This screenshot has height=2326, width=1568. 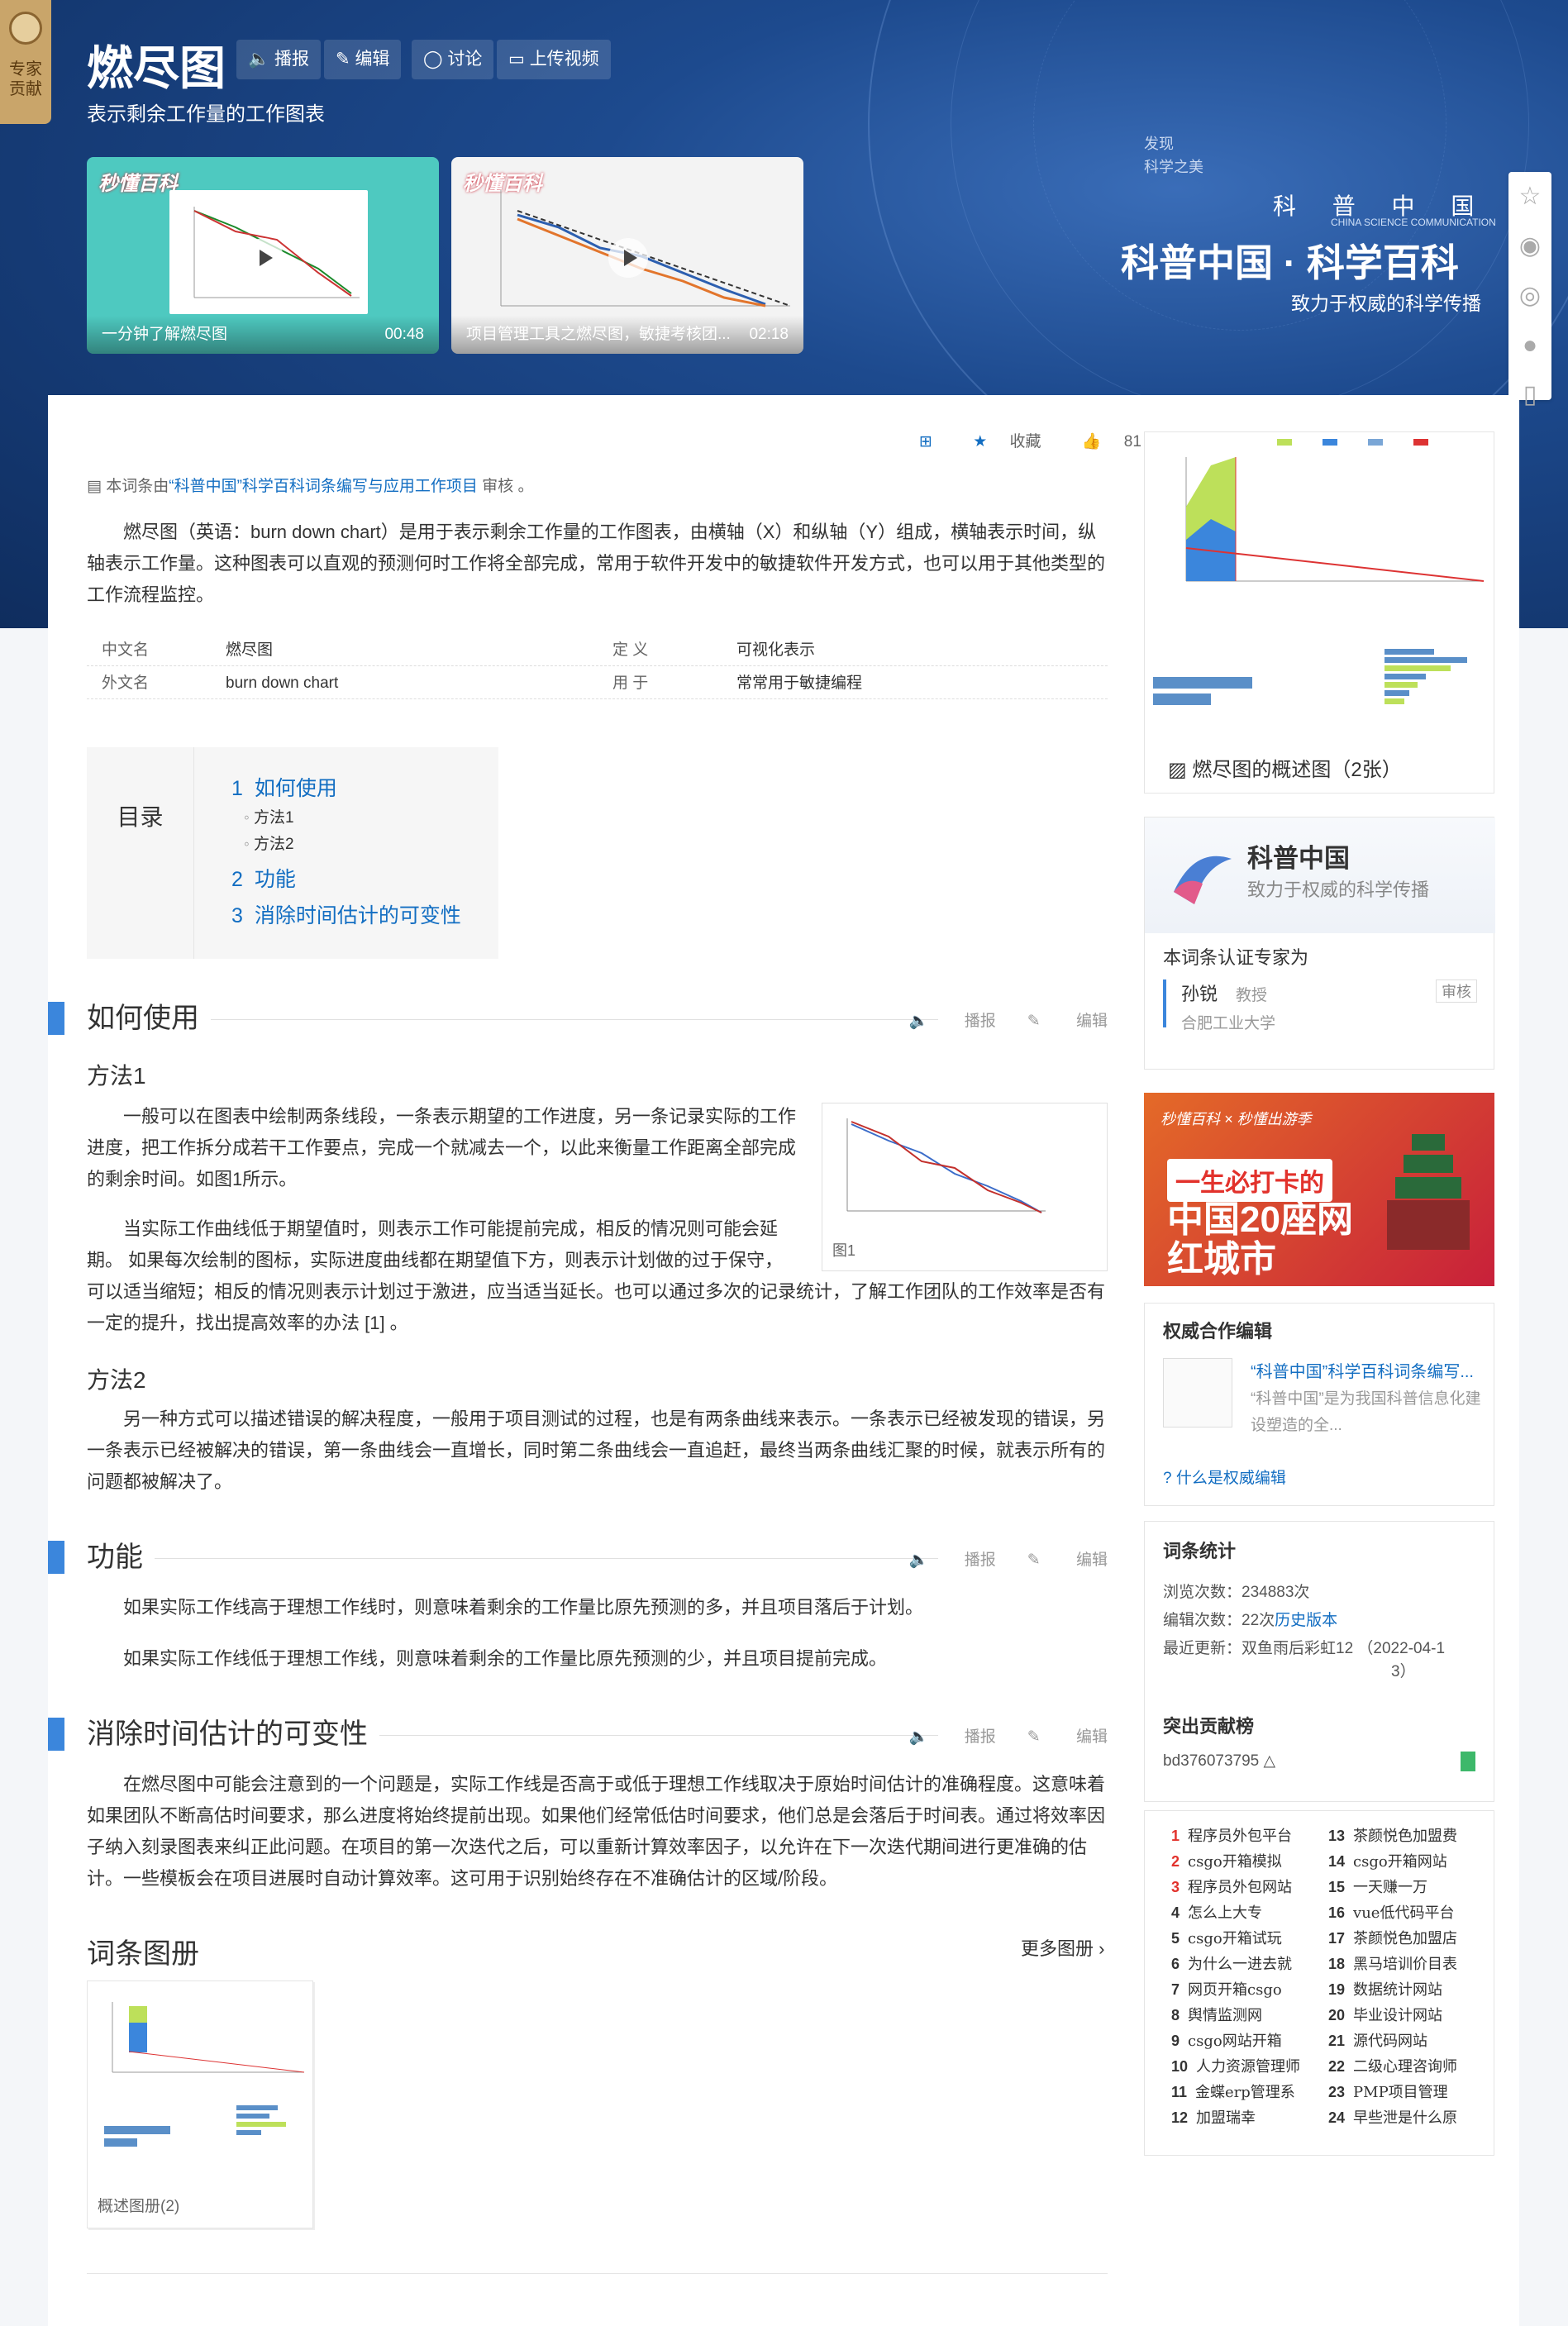 What do you see at coordinates (269, 843) in the screenshot?
I see `toc-subitem: 方法2` at bounding box center [269, 843].